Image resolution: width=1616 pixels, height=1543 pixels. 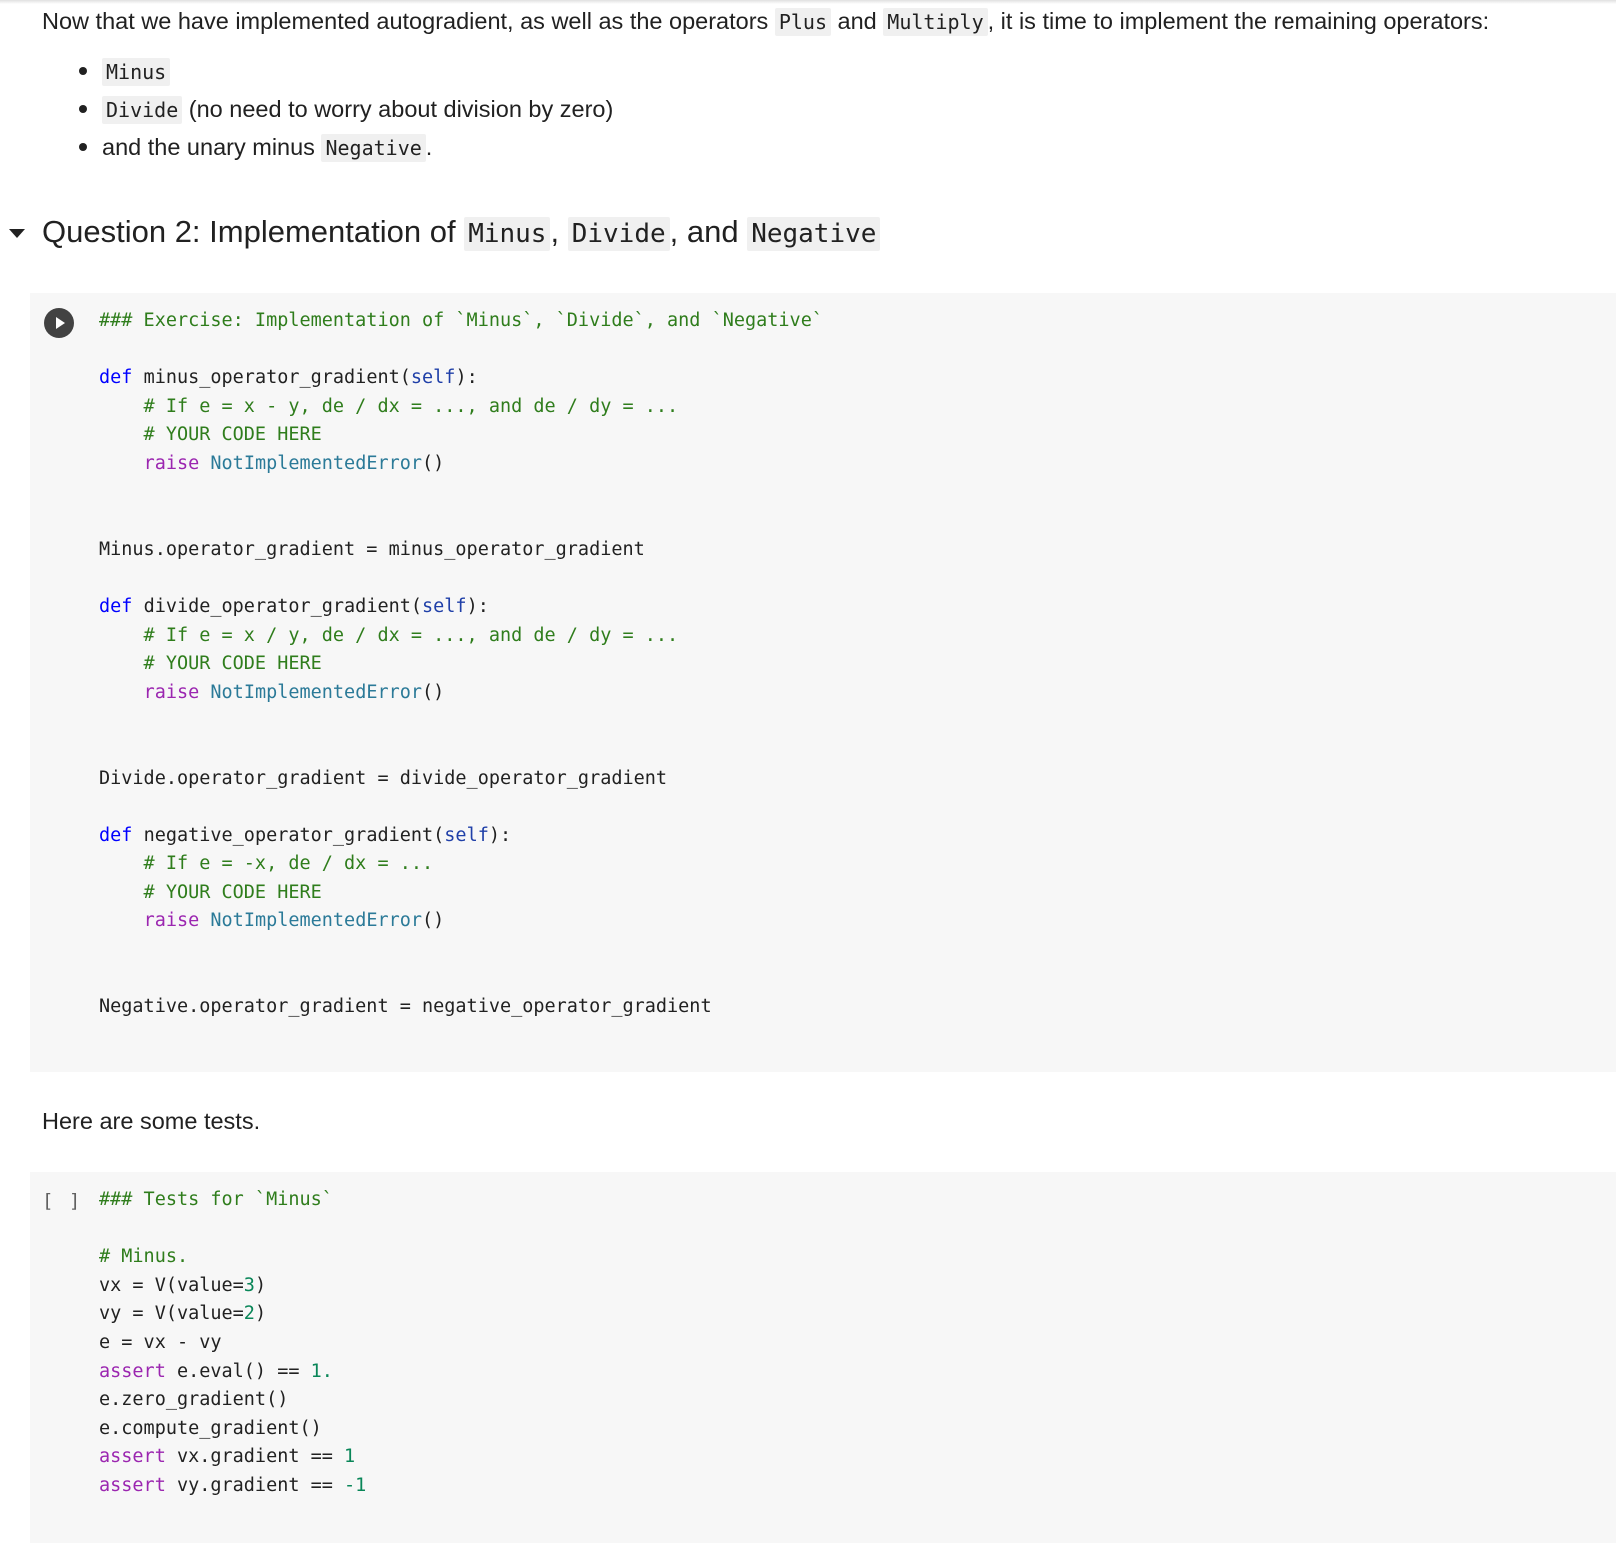 I want to click on inline-code-multiply: Multiply, so click(x=935, y=22).